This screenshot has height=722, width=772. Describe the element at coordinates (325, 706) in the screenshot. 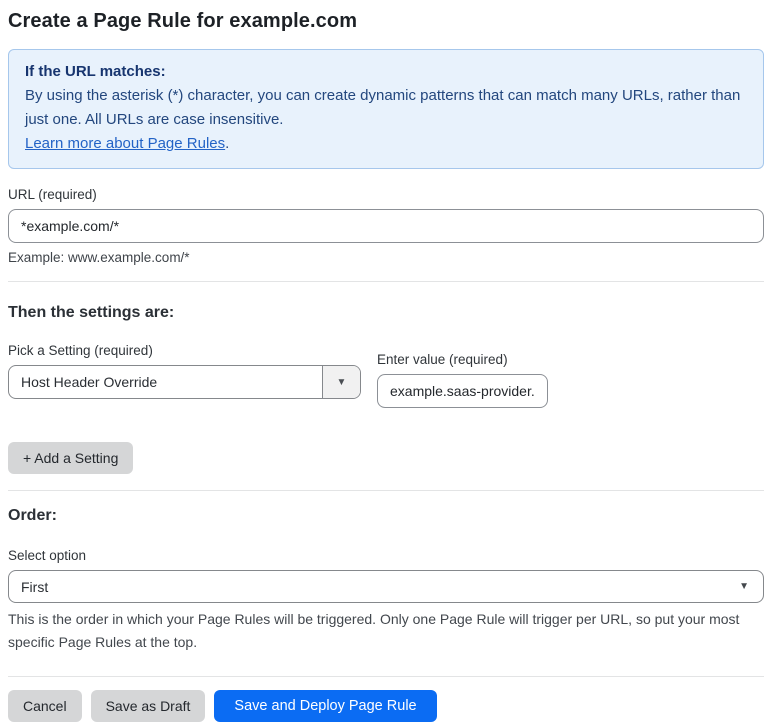

I see `save-and-deploy-button: Save and Deploy Page Rule` at that location.